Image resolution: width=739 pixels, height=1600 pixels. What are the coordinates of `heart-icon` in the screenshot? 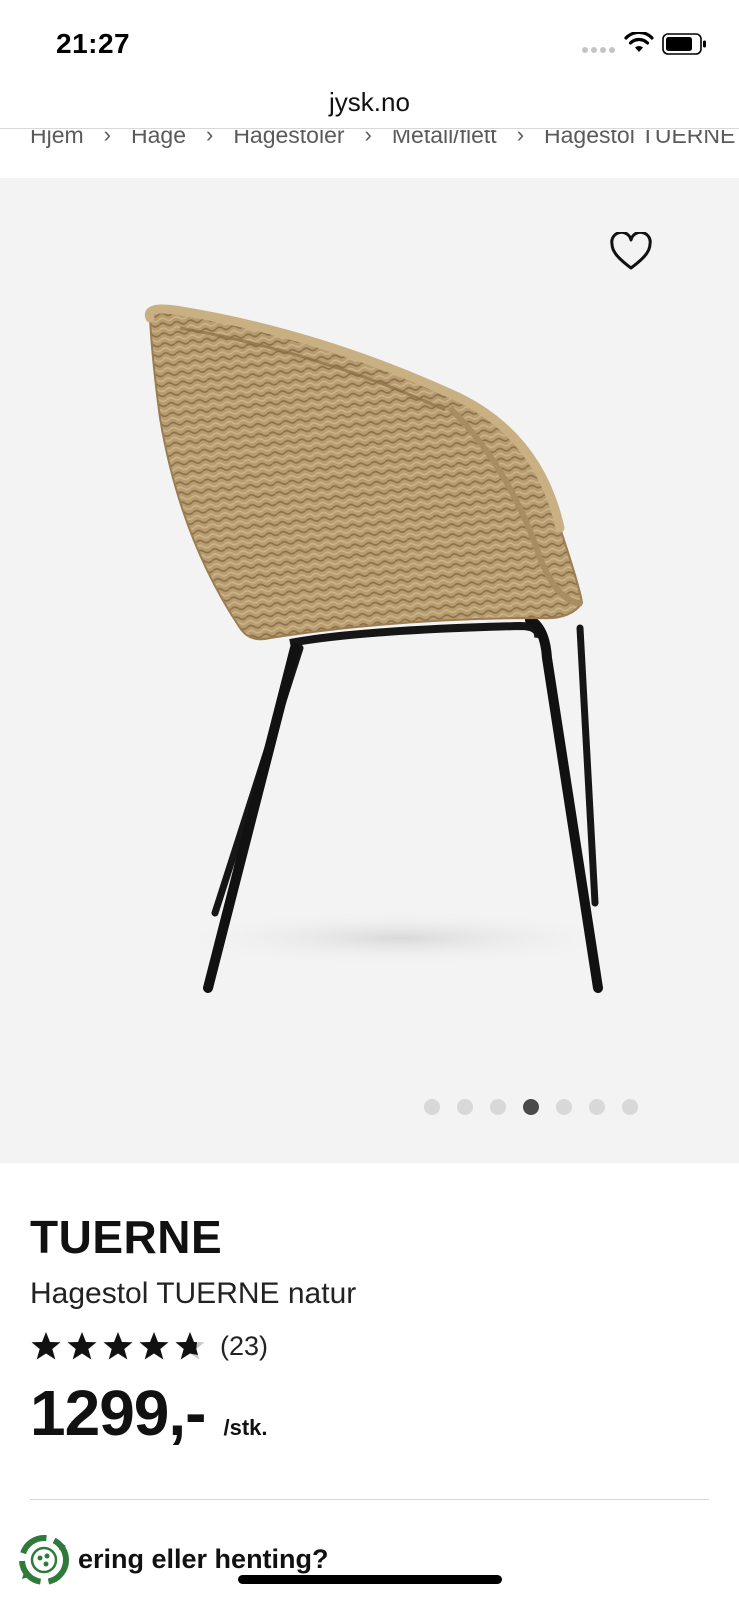 It's located at (631, 252).